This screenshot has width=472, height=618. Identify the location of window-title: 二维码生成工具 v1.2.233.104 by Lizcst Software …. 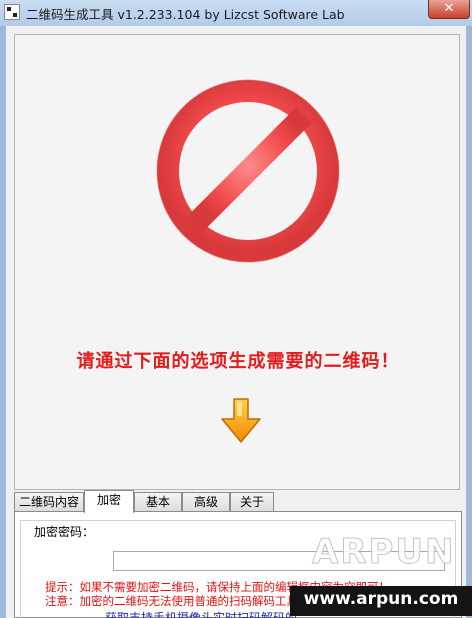
(185, 14).